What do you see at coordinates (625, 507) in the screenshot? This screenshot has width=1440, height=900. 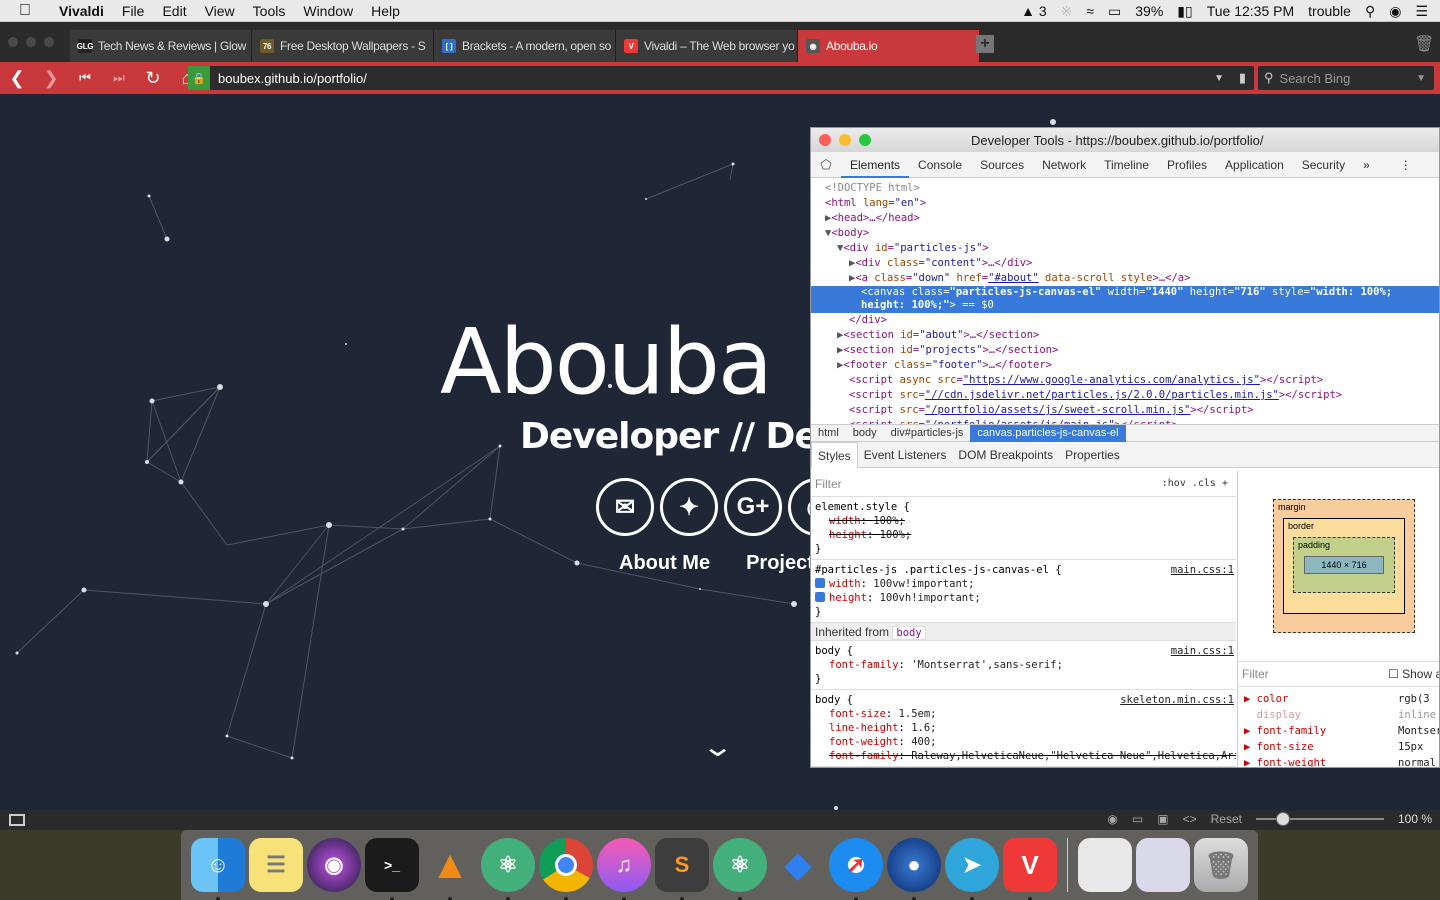 I see `email-icon: ✉` at bounding box center [625, 507].